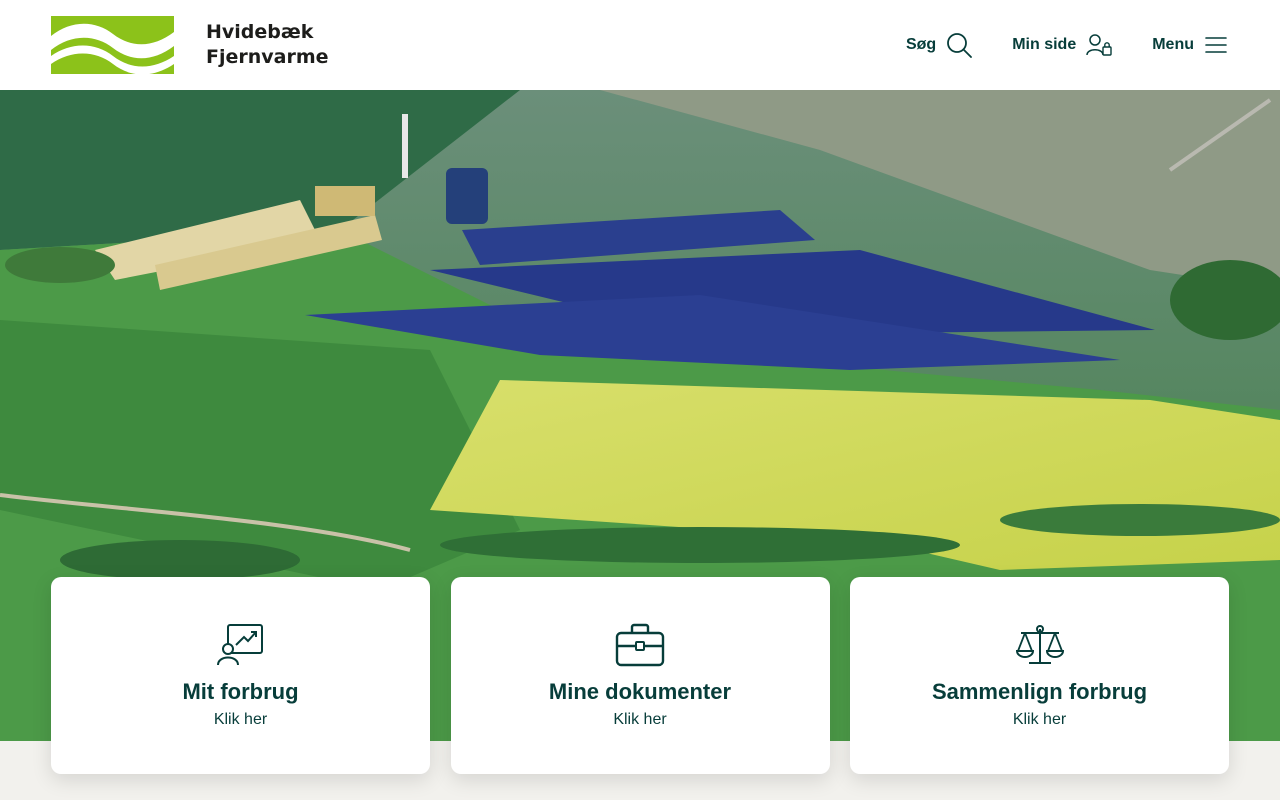 The width and height of the screenshot is (1280, 800). I want to click on hamburger-icon, so click(1216, 45).